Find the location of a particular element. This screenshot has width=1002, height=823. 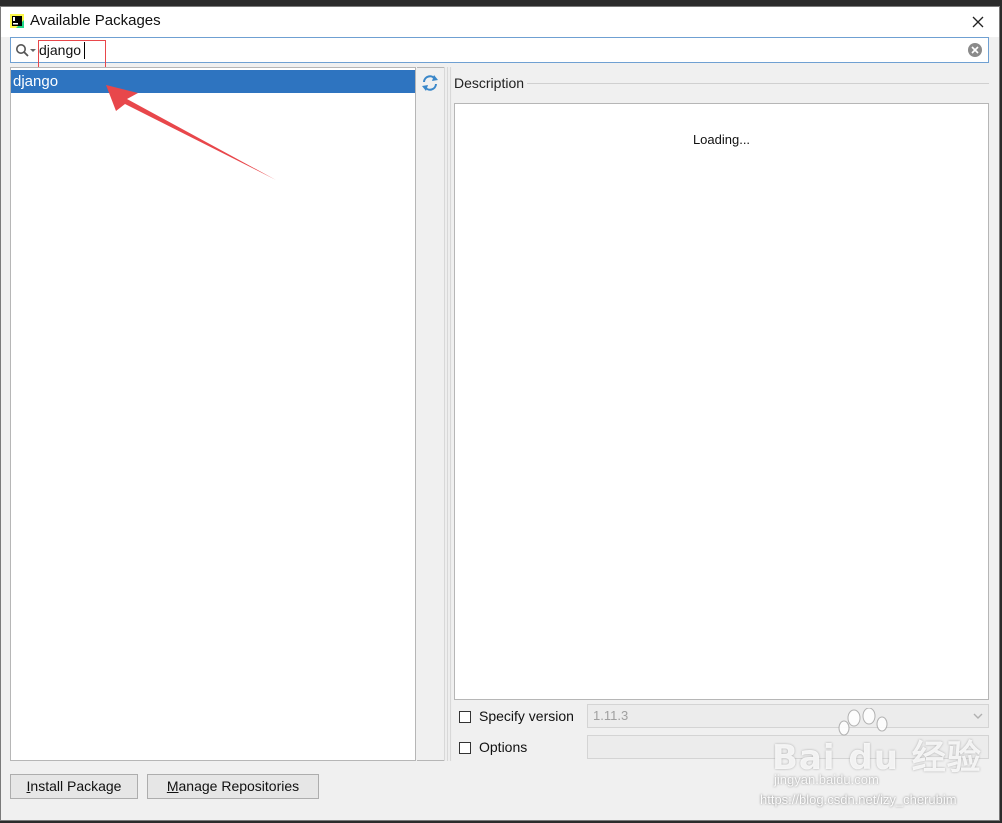

package-list-item: django is located at coordinates (213, 81).